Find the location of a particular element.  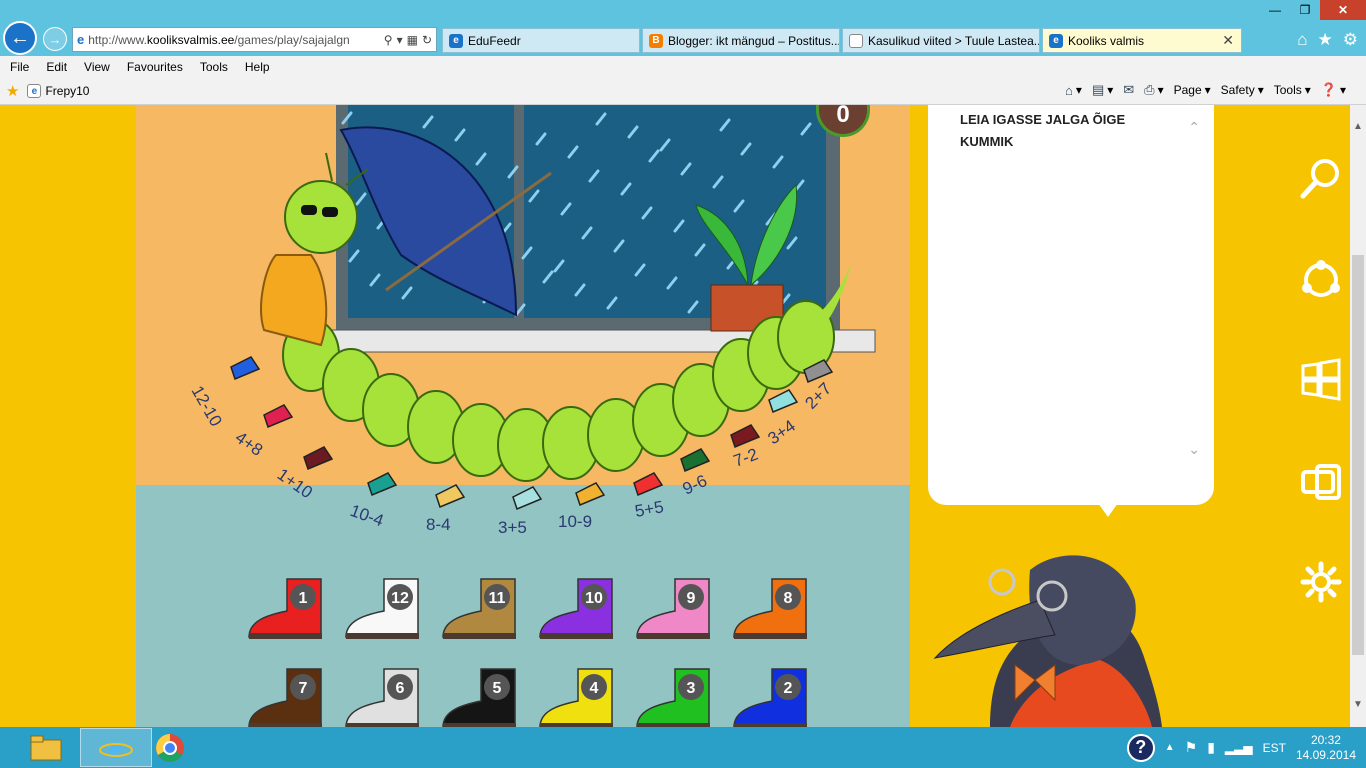

boot-number: 1 is located at coordinates (303, 598).